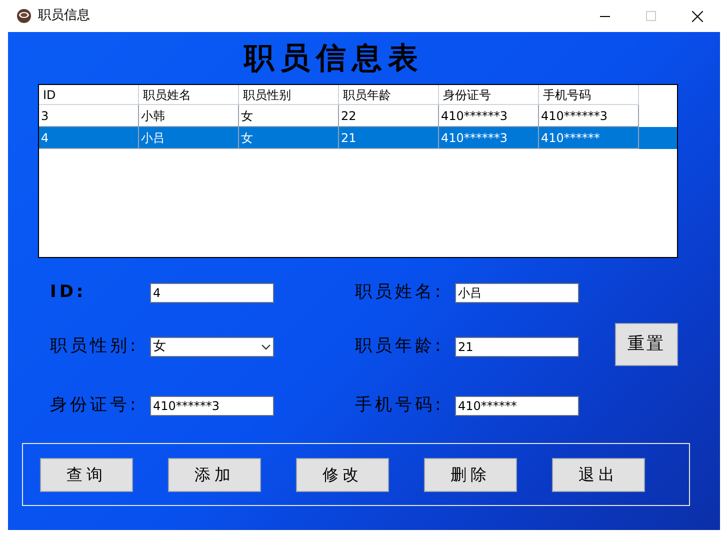 This screenshot has height=537, width=728. Describe the element at coordinates (266, 347) in the screenshot. I see `chevron-down-icon` at that location.